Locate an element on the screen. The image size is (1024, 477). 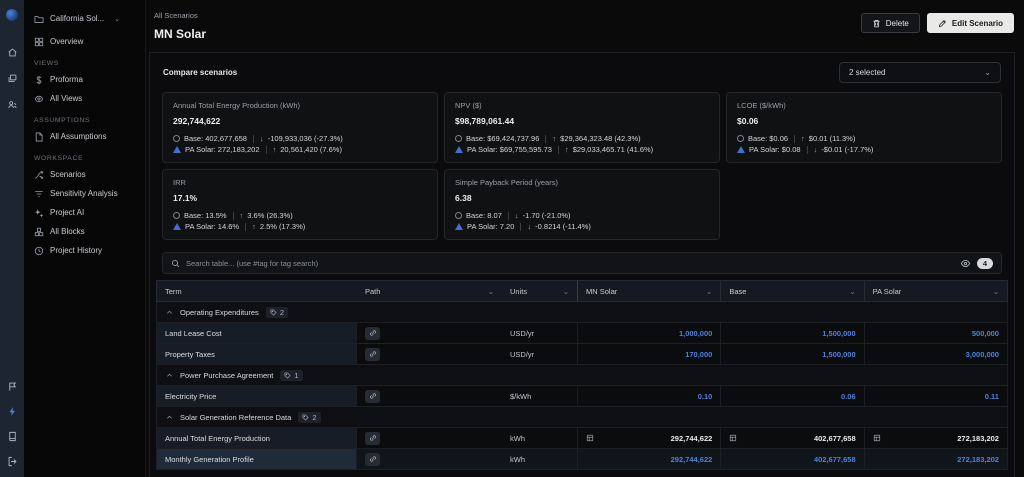
views-icon is located at coordinates (39, 99).